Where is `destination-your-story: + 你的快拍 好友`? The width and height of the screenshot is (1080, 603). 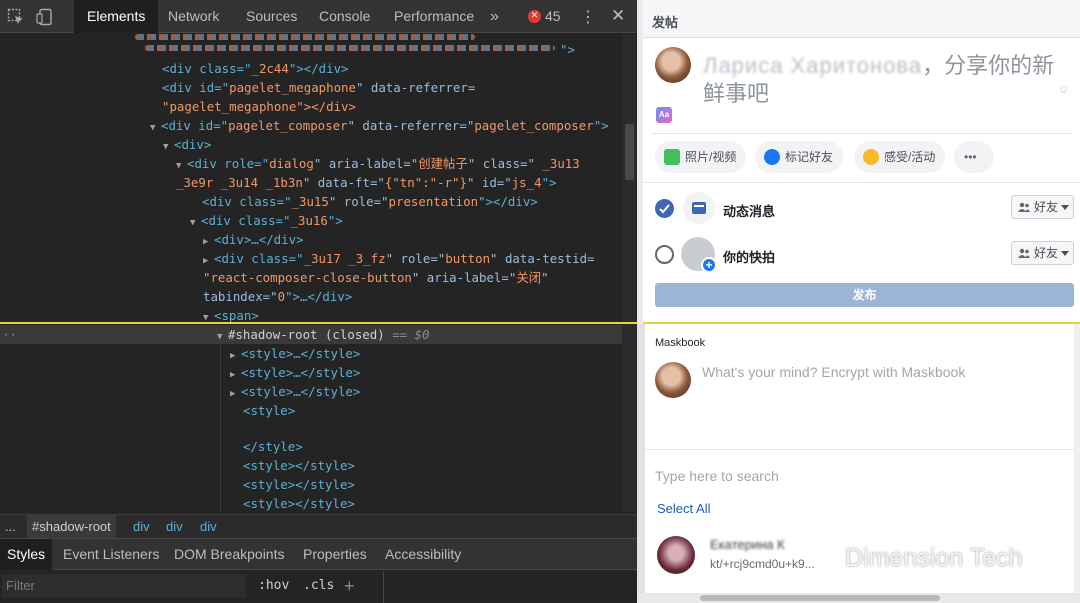 destination-your-story: + 你的快拍 好友 is located at coordinates (861, 255).